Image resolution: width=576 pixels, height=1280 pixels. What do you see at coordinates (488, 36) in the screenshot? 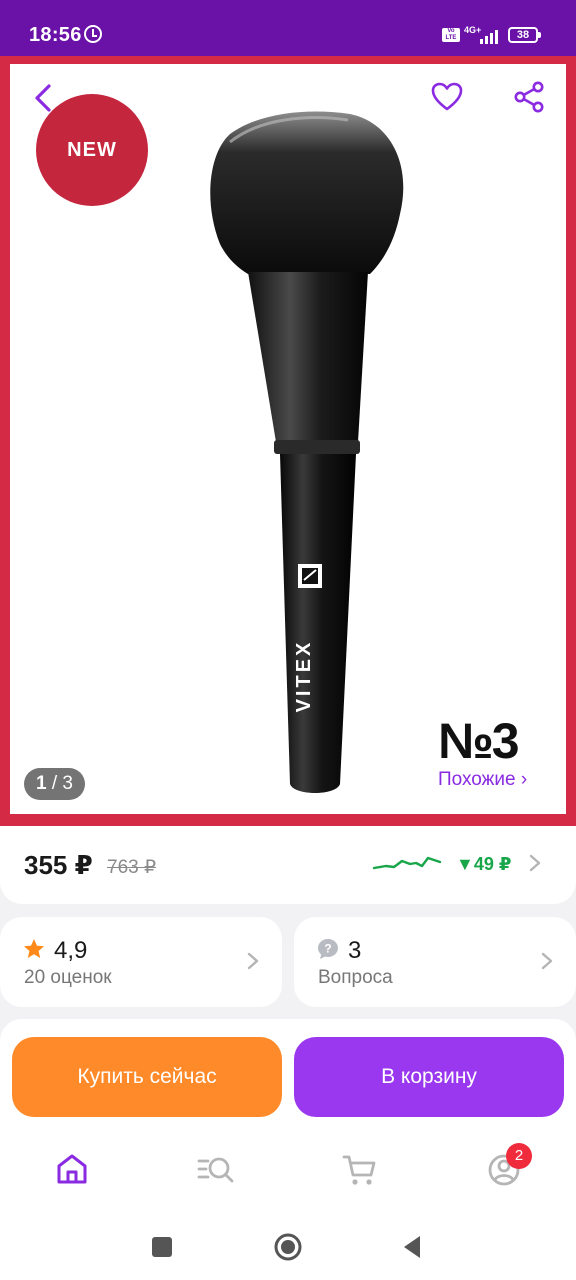
I see `signal-icon` at bounding box center [488, 36].